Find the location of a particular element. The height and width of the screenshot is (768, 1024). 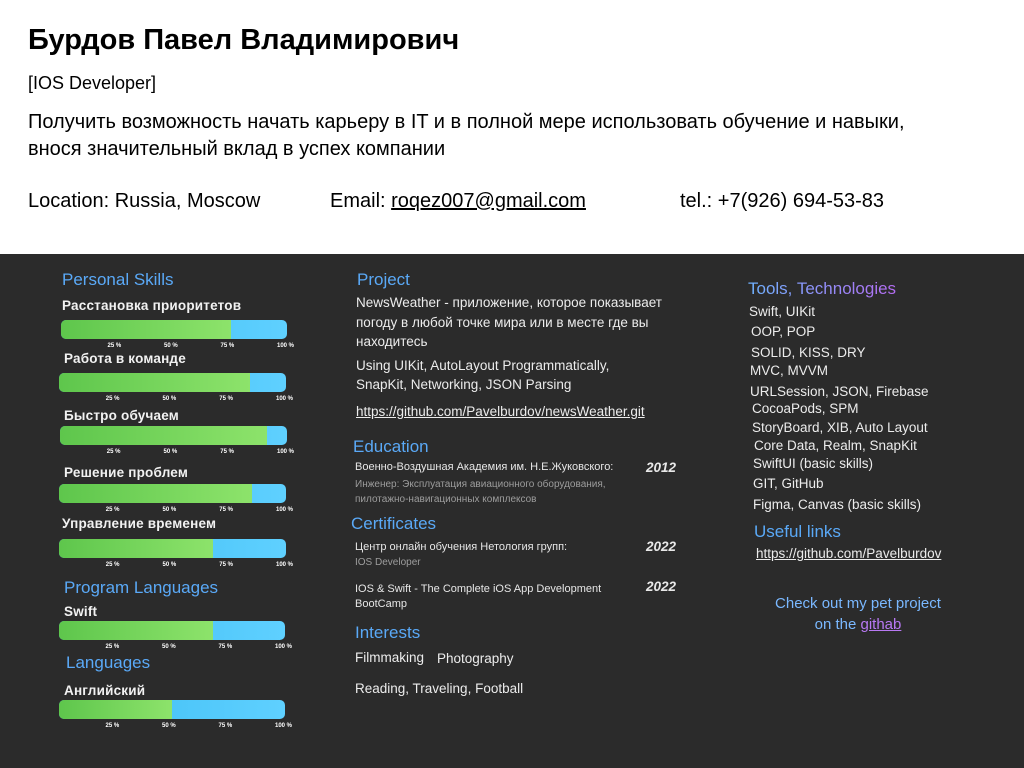

tool-item: SOLID, KISS, DRY is located at coordinates (808, 352).